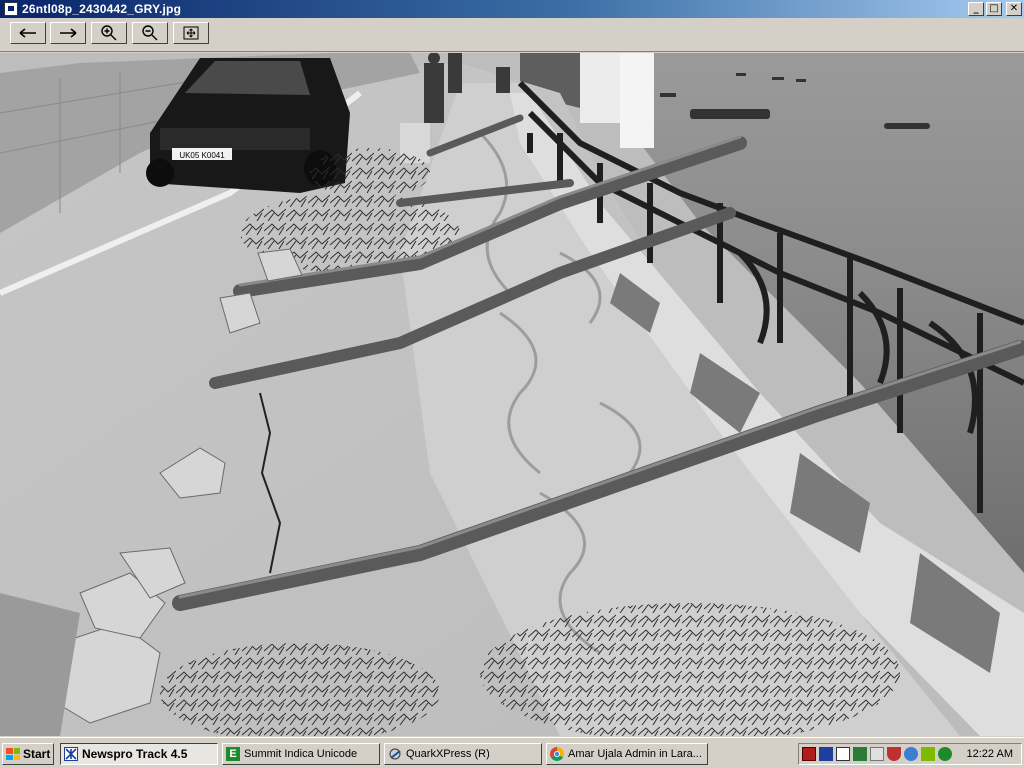 Image resolution: width=1024 pixels, height=768 pixels. I want to click on fit-window-icon, so click(191, 33).